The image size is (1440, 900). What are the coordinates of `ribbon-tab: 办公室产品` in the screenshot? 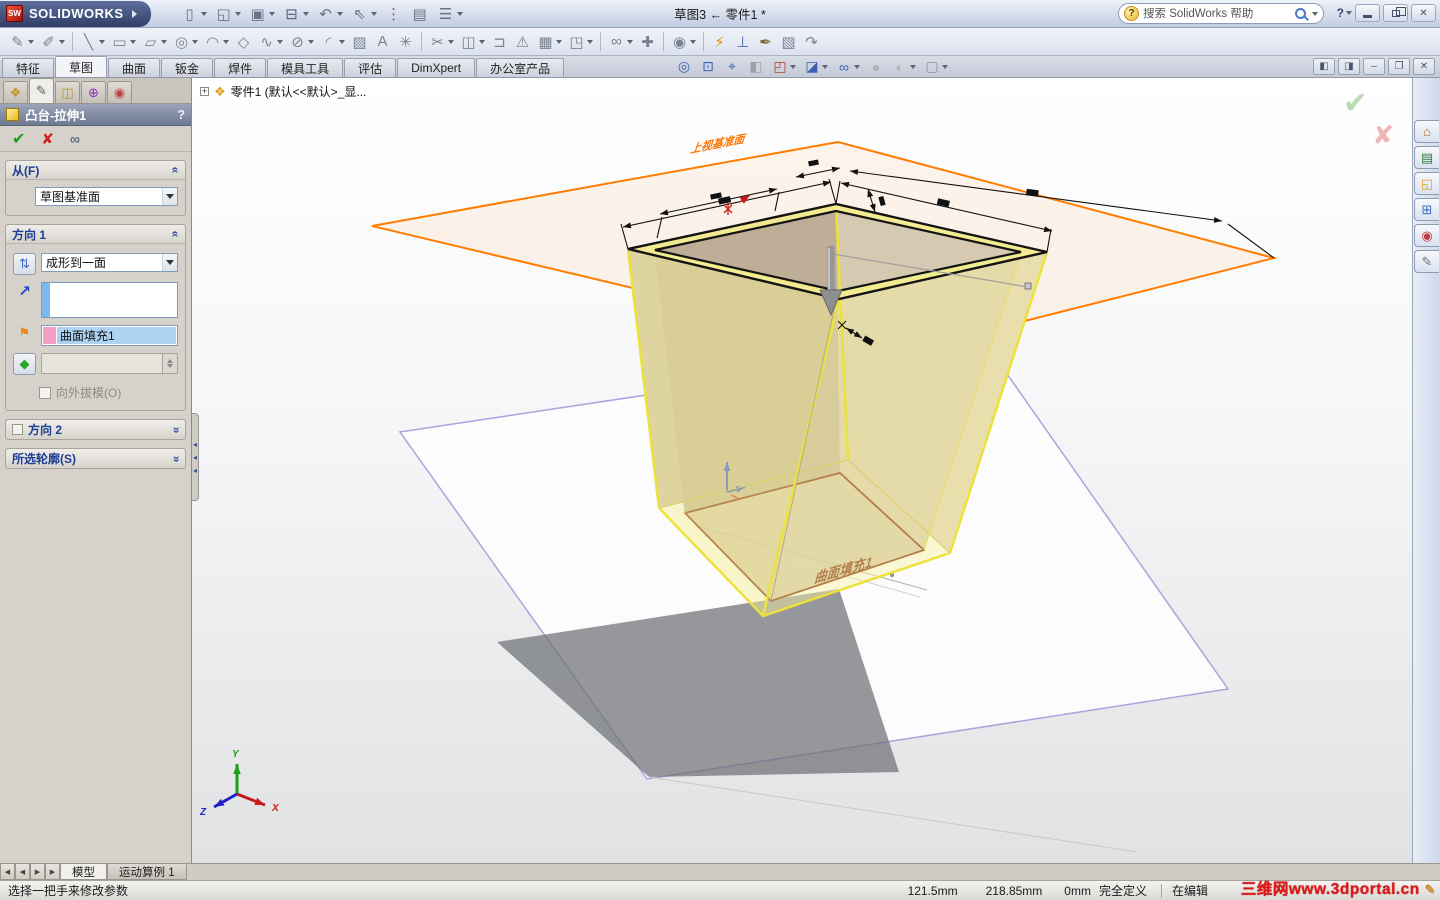 It's located at (520, 67).